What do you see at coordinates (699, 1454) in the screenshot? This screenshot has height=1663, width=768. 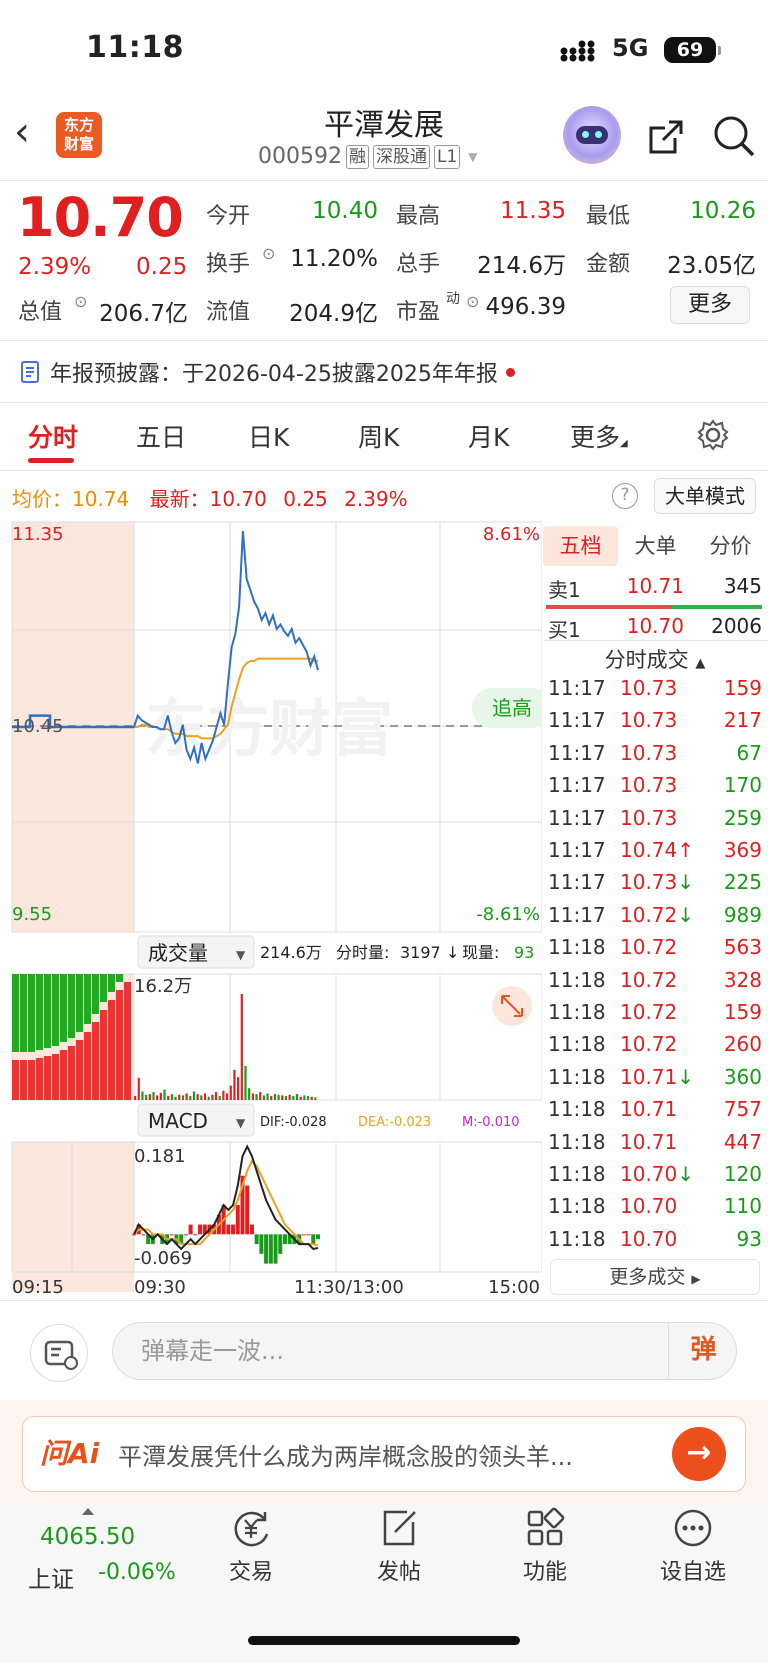 I see `arrow-right-icon: →` at bounding box center [699, 1454].